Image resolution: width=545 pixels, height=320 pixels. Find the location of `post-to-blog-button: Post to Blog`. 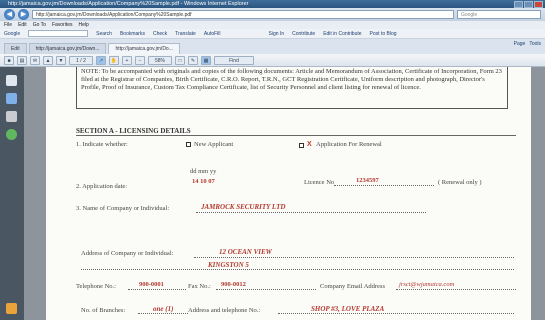

post-to-blog-button: Post to Blog is located at coordinates (383, 34).